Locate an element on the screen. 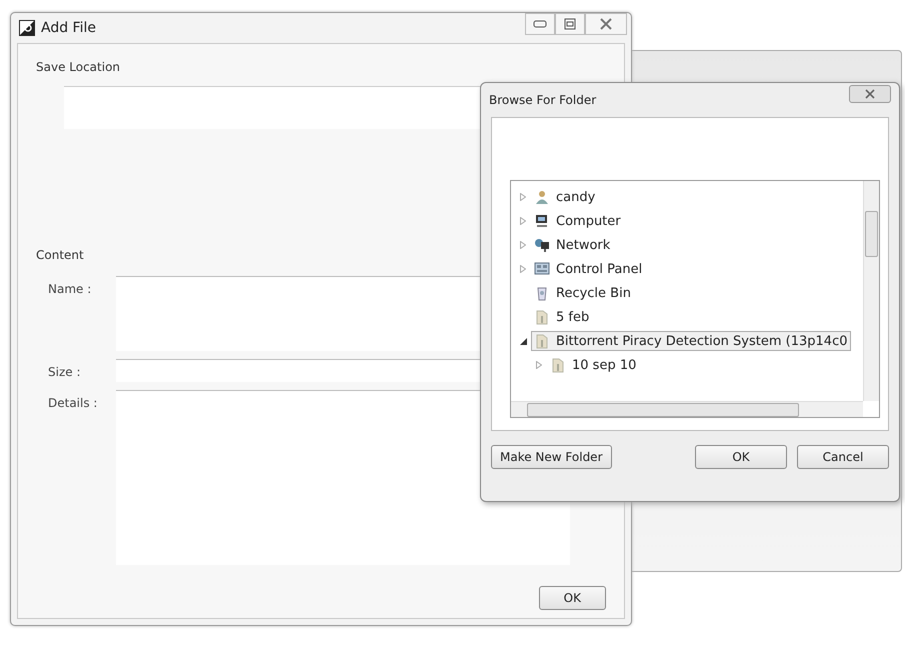 This screenshot has height=650, width=905. tree-item: Control Panel is located at coordinates (588, 269).